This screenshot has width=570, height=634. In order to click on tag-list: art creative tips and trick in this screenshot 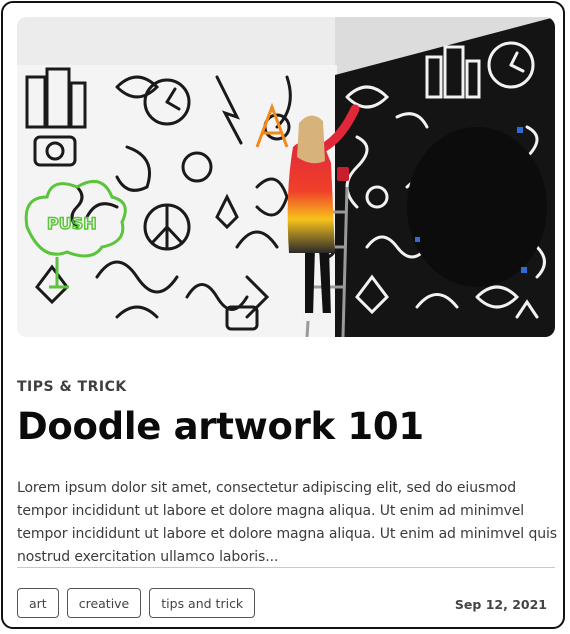, I will do `click(136, 603)`.